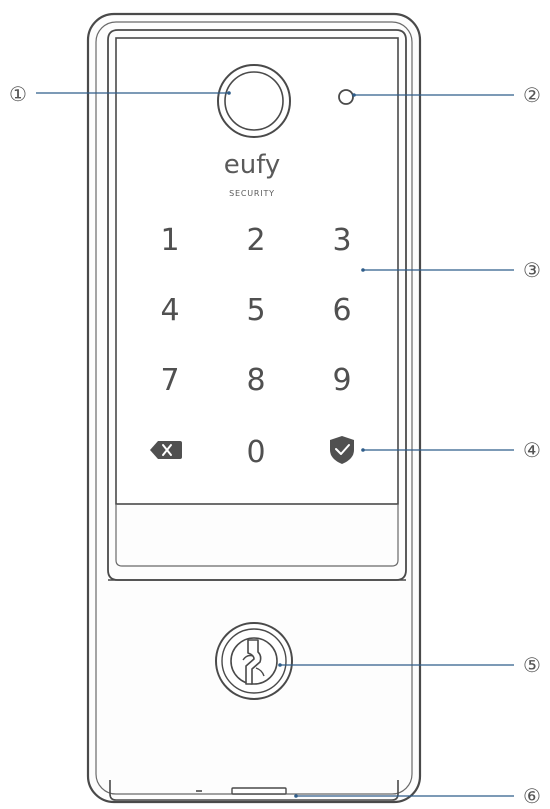 Image resolution: width=550 pixels, height=809 pixels. Describe the element at coordinates (254, 101) in the screenshot. I see `fingerprint-sensor` at that location.